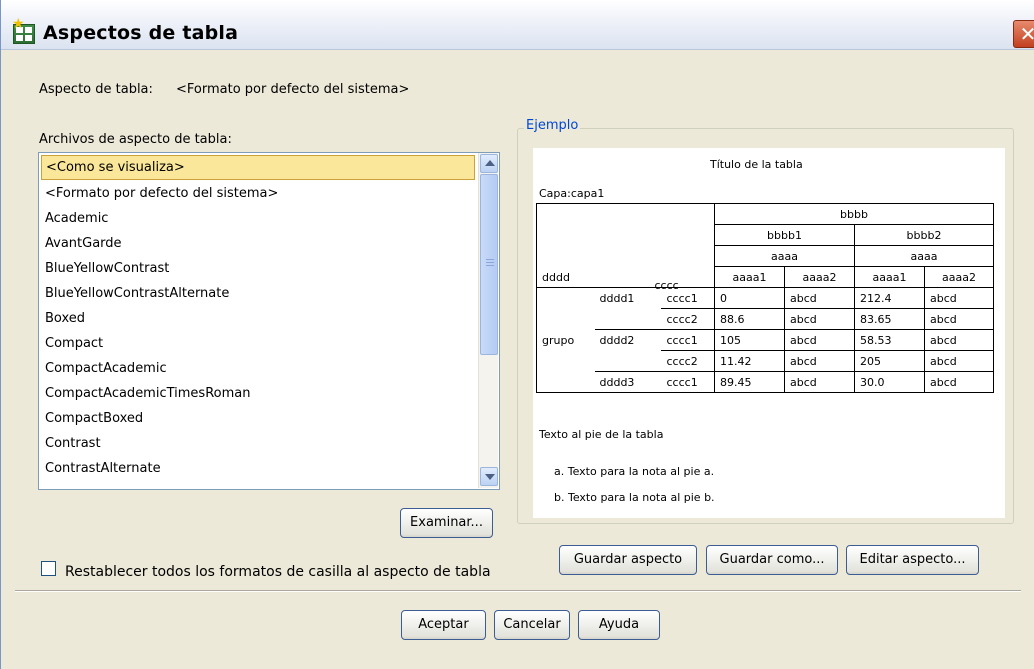 The image size is (1034, 669). Describe the element at coordinates (634, 471) in the screenshot. I see `footnote-a: a. Texto para la nota al pie a.` at that location.